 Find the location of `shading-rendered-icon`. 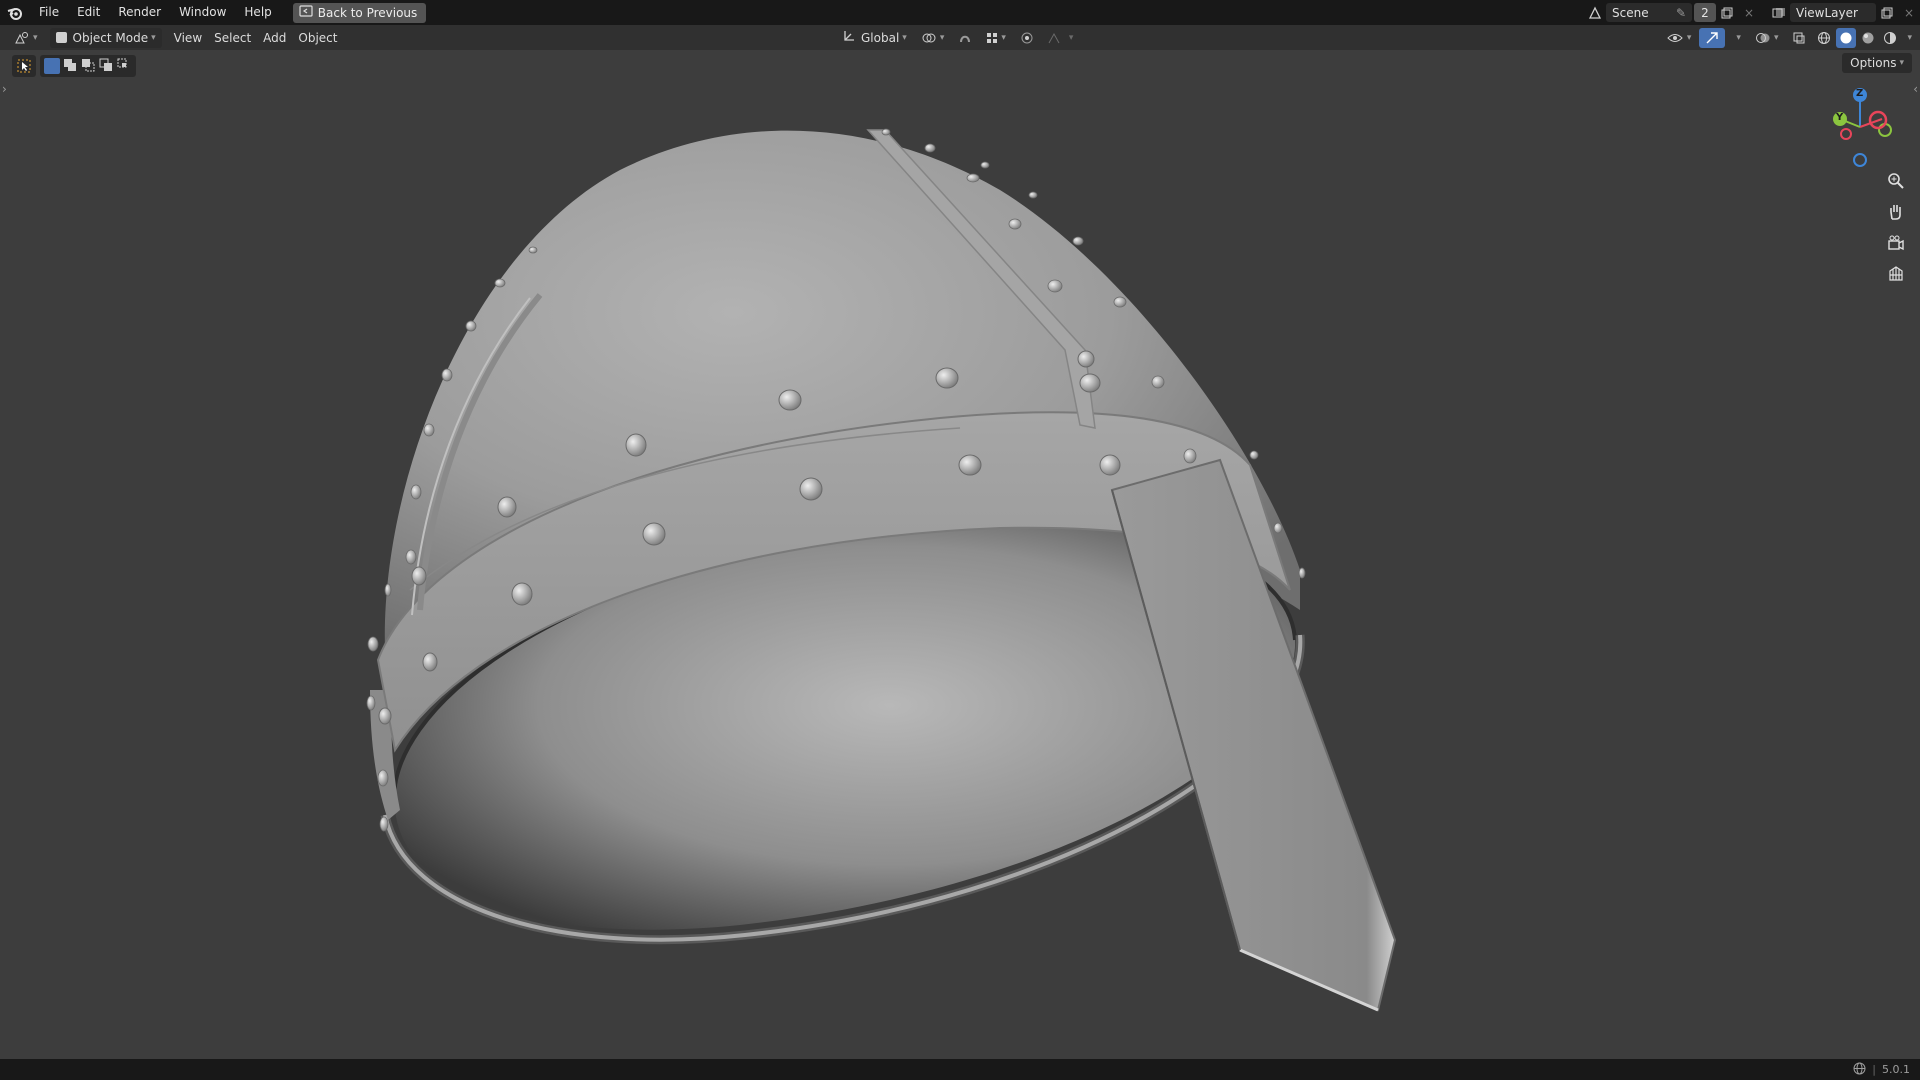

shading-rendered-icon is located at coordinates (1890, 38).